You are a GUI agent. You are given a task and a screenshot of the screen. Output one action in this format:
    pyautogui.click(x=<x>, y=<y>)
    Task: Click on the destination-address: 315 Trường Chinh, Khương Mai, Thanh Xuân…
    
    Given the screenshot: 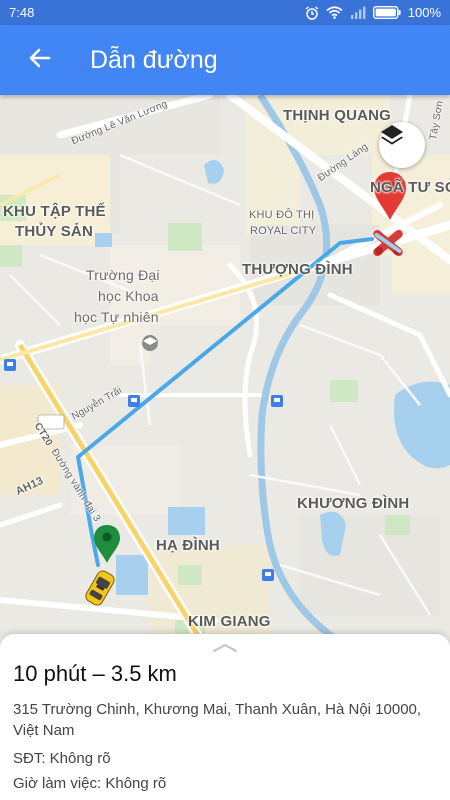 What is the action you would take?
    pyautogui.click(x=217, y=720)
    